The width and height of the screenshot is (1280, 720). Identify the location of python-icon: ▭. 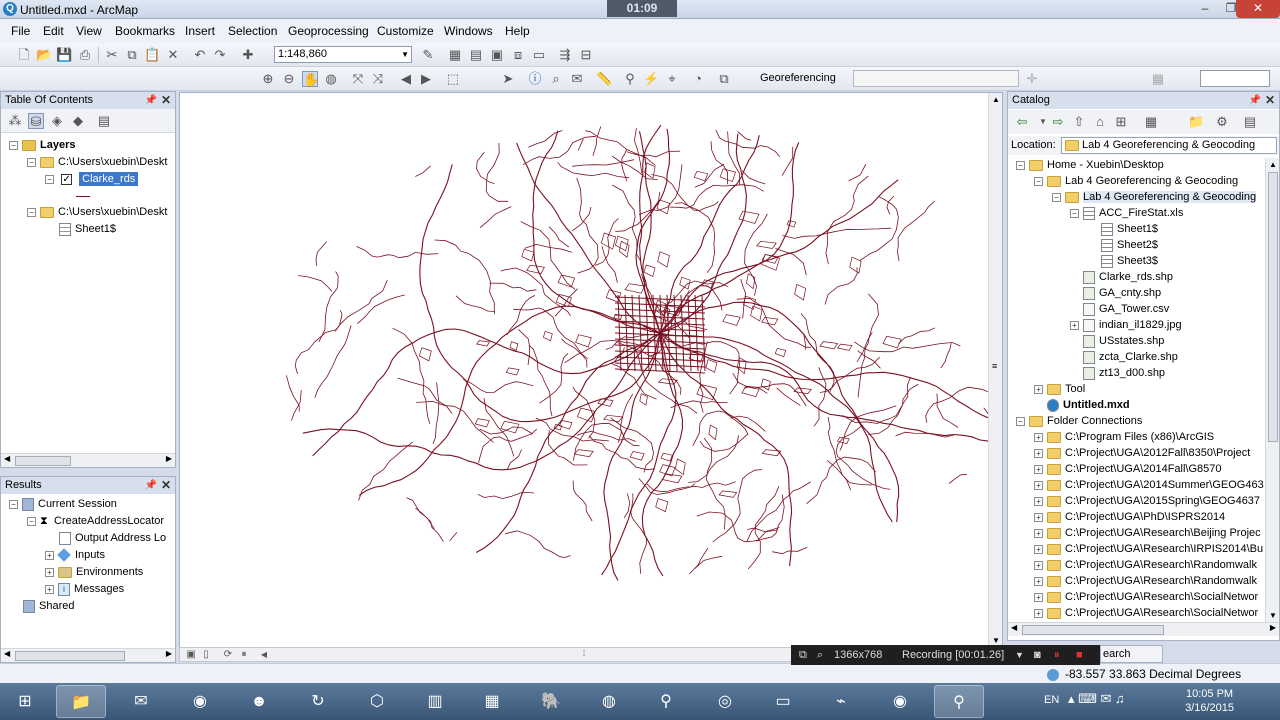
(539, 55).